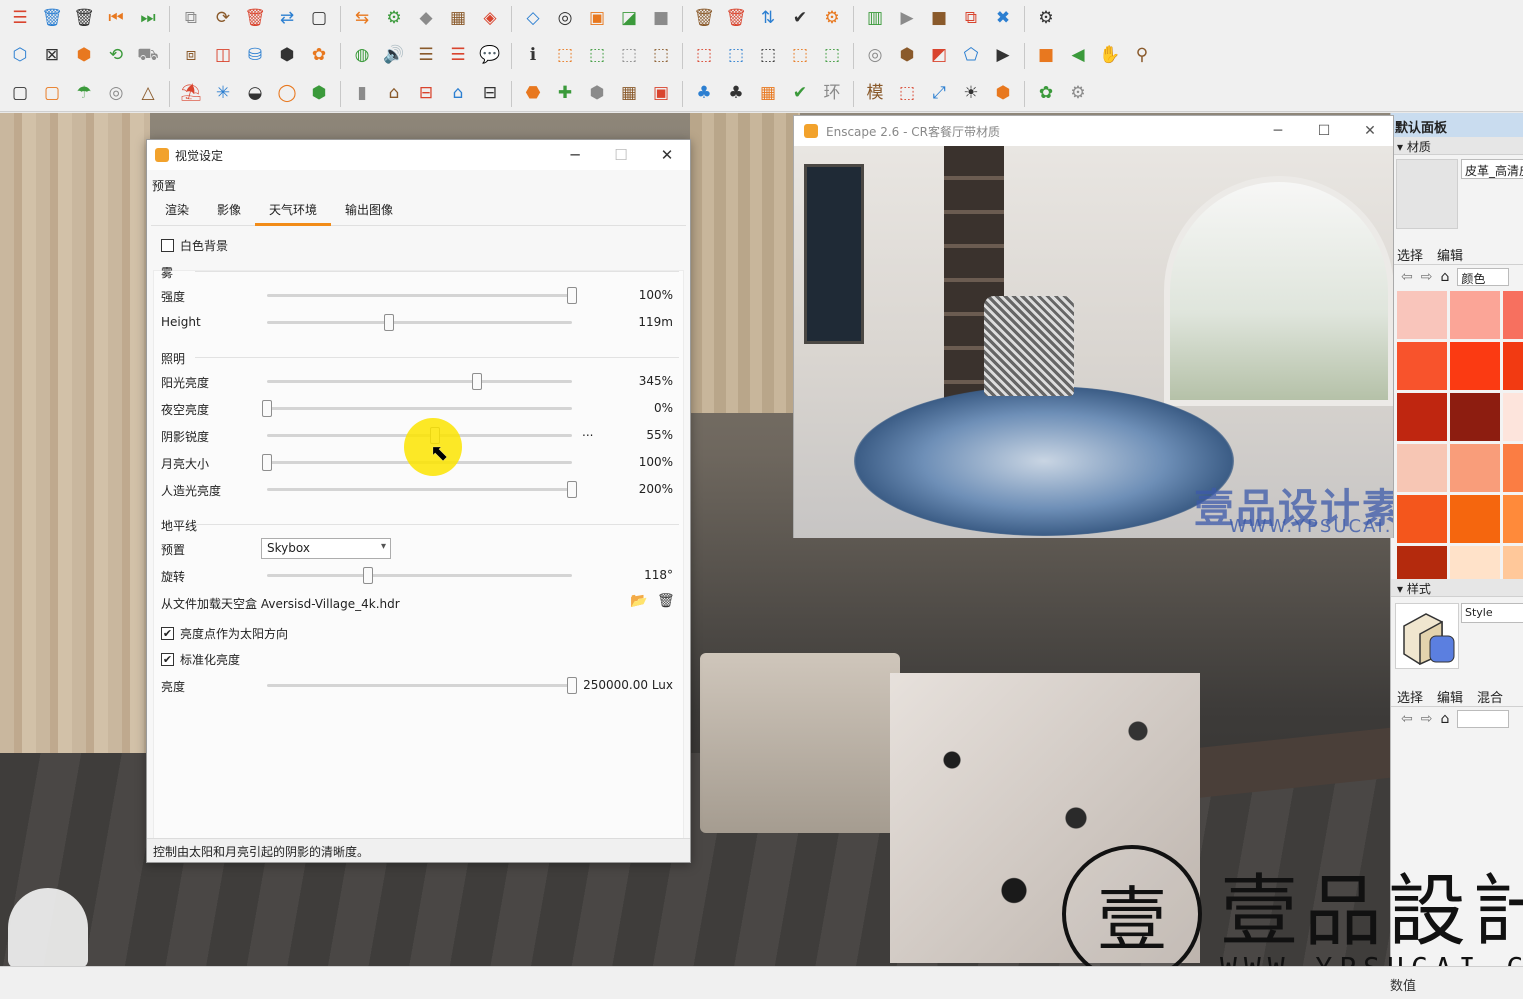 This screenshot has height=999, width=1523. Describe the element at coordinates (116, 19) in the screenshot. I see `toolbar-button-icon: ⏮` at that location.